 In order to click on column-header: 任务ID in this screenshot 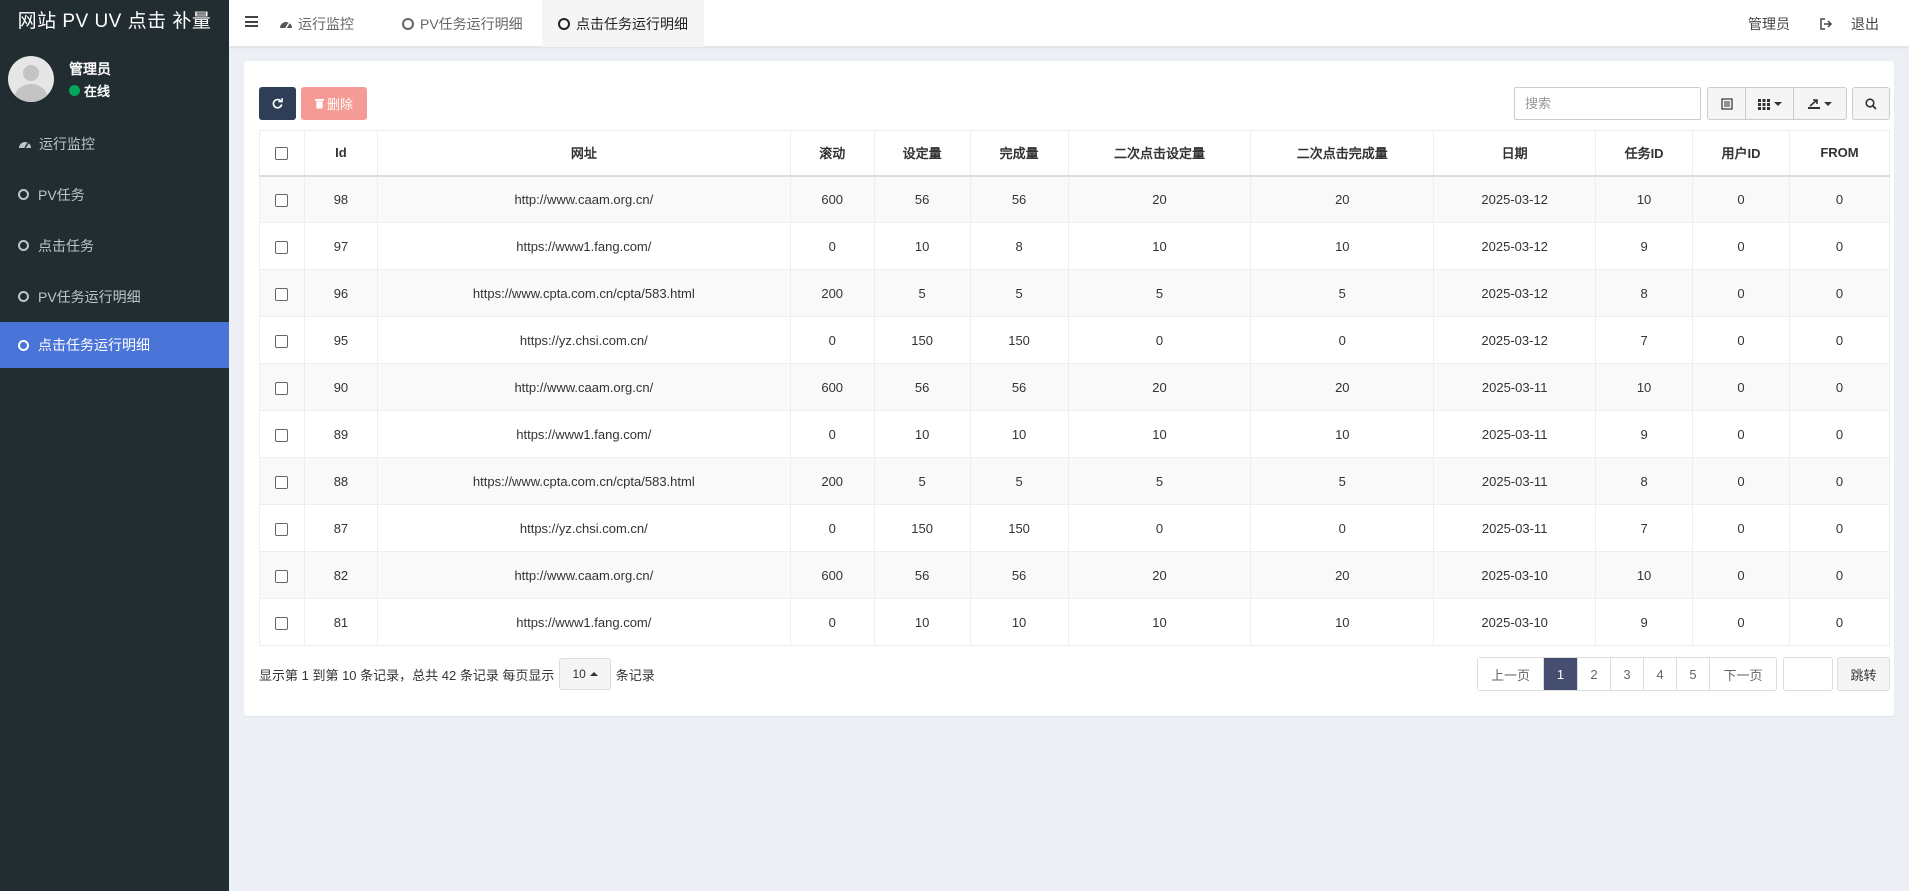, I will do `click(1644, 153)`.